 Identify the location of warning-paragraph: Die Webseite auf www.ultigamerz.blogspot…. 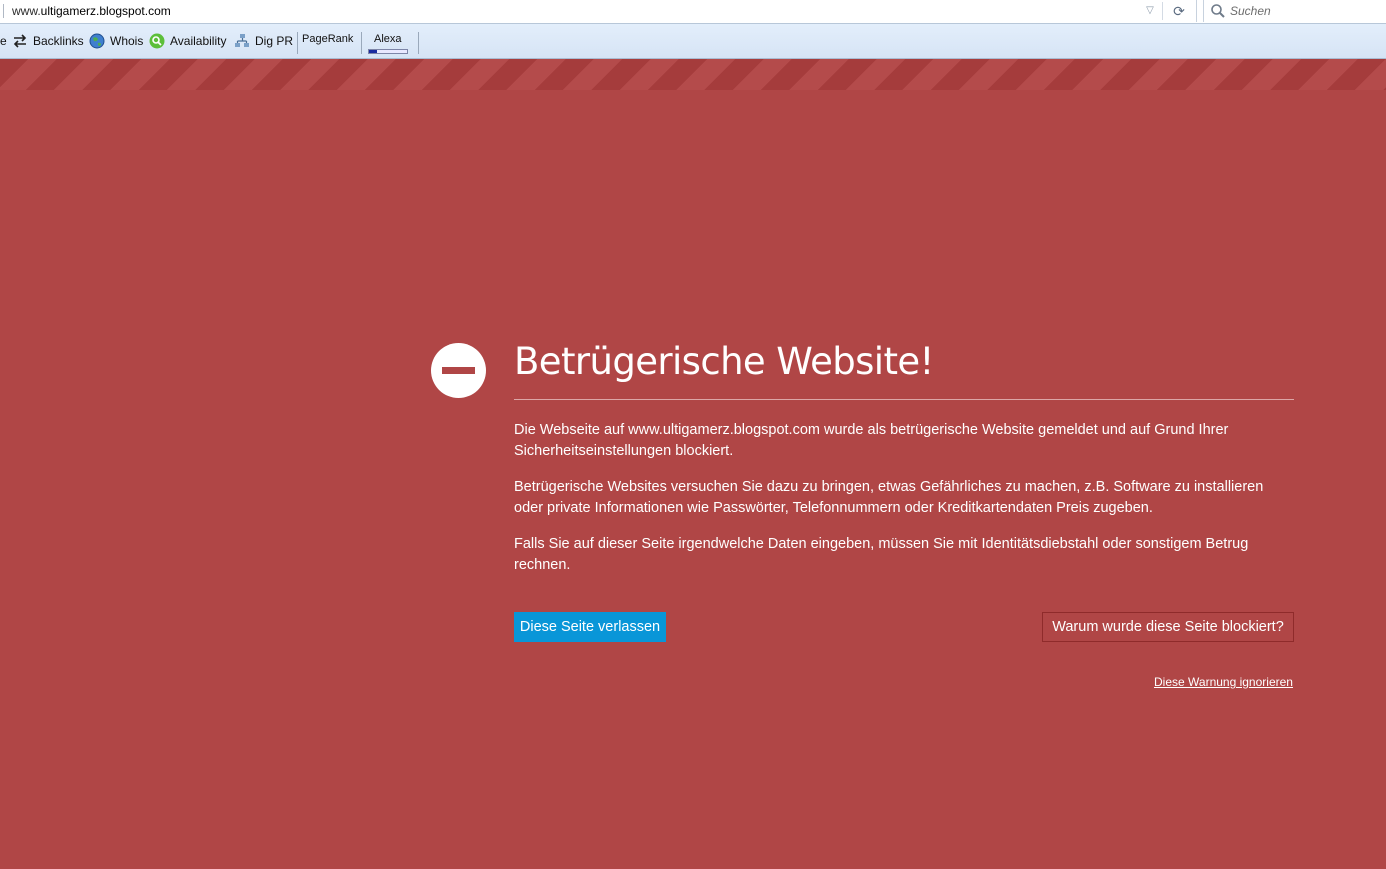
(871, 440).